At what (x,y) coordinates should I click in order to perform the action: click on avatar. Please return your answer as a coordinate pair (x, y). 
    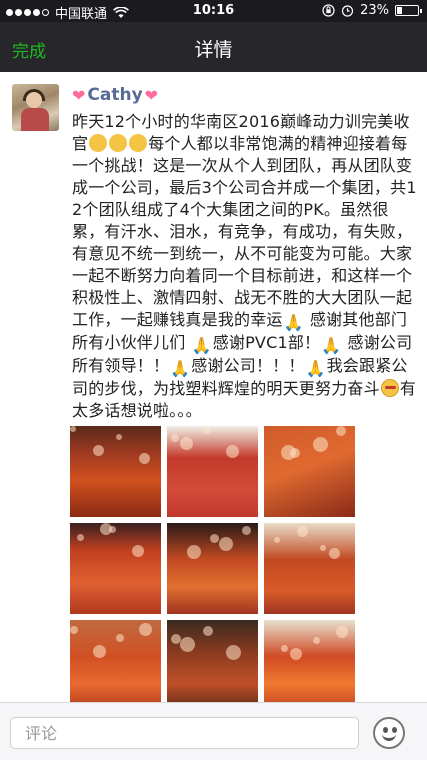
    Looking at the image, I should click on (35, 107).